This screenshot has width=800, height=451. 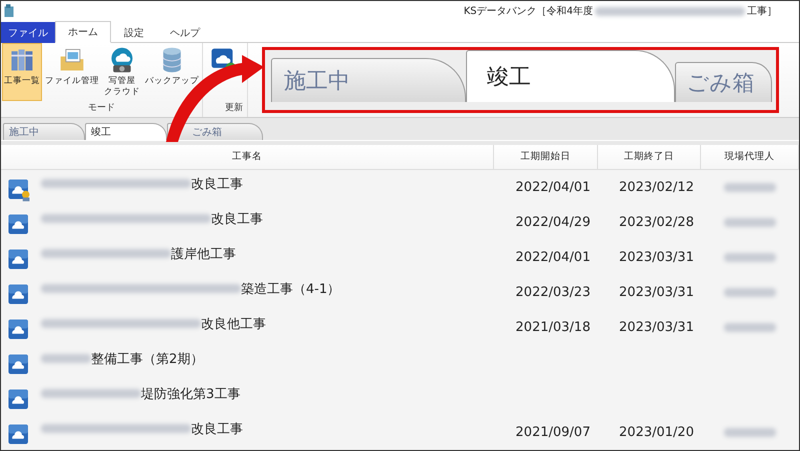 What do you see at coordinates (190, 394) in the screenshot?
I see `project-name: 堤防強化第3工事` at bounding box center [190, 394].